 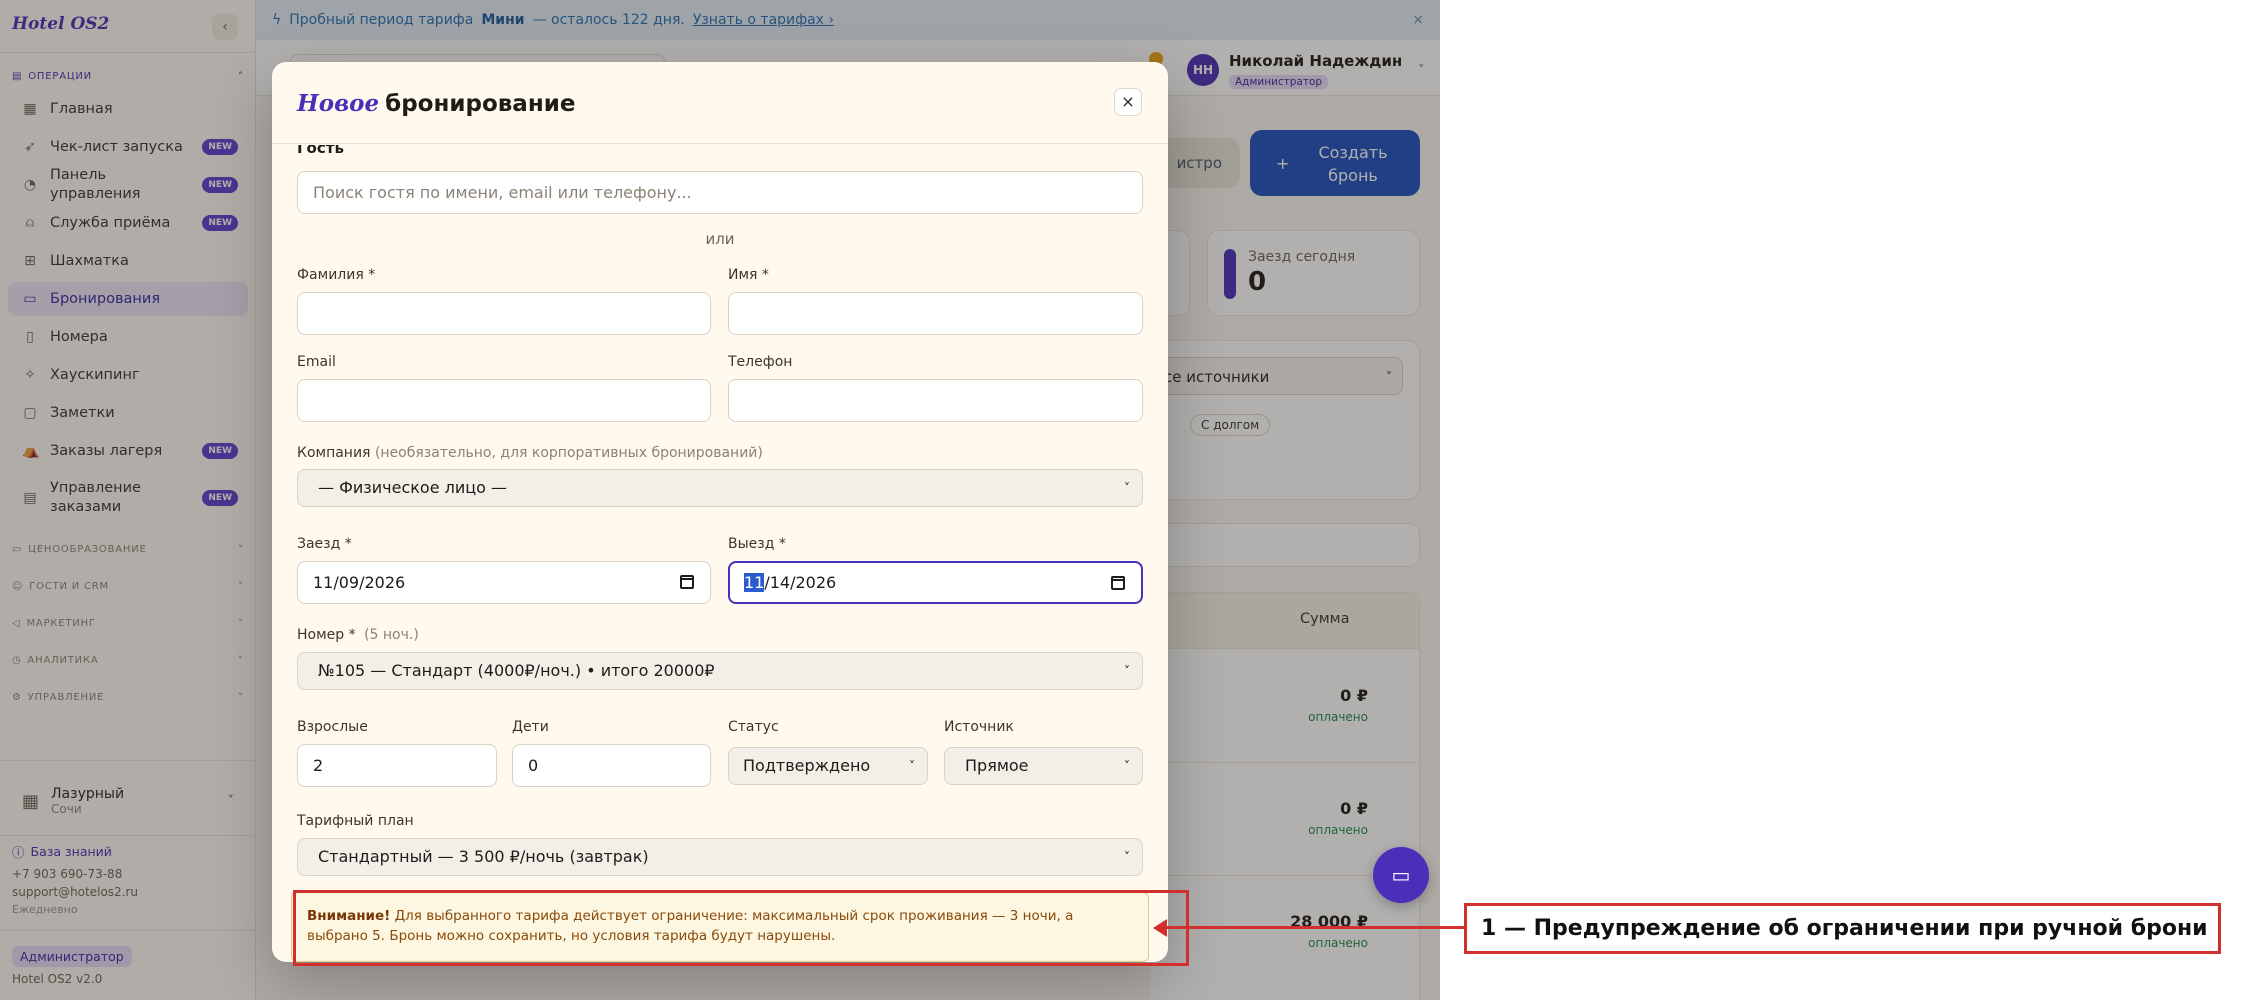 What do you see at coordinates (530, 727) in the screenshot?
I see `children-label: Дети` at bounding box center [530, 727].